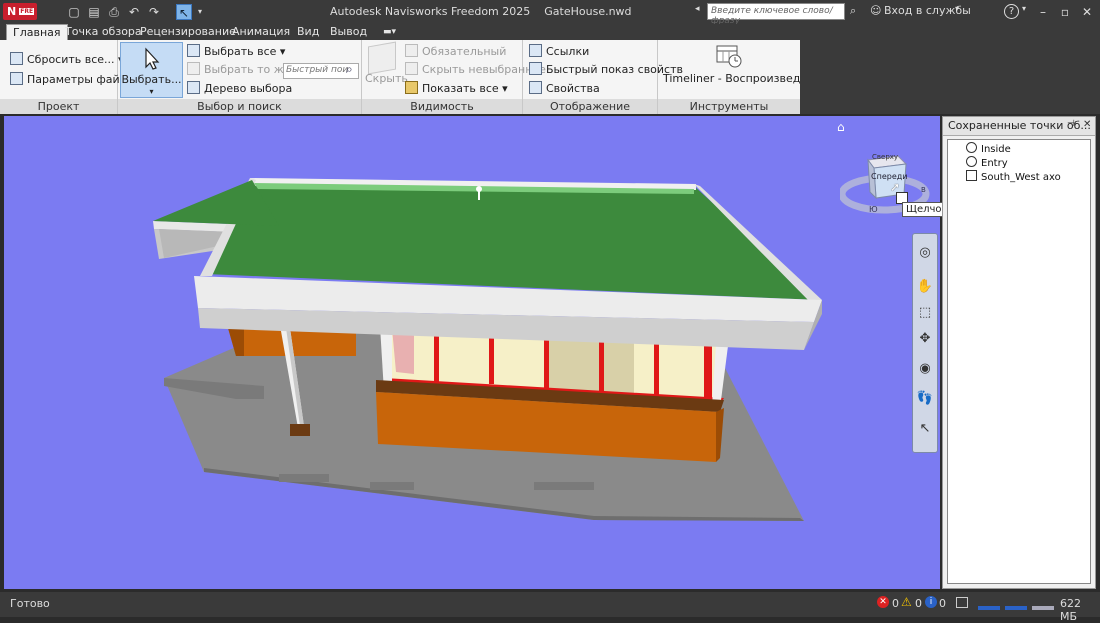 The width and height of the screenshot is (1100, 623). What do you see at coordinates (962, 602) in the screenshot?
I see `sheet-browser-icon` at bounding box center [962, 602].